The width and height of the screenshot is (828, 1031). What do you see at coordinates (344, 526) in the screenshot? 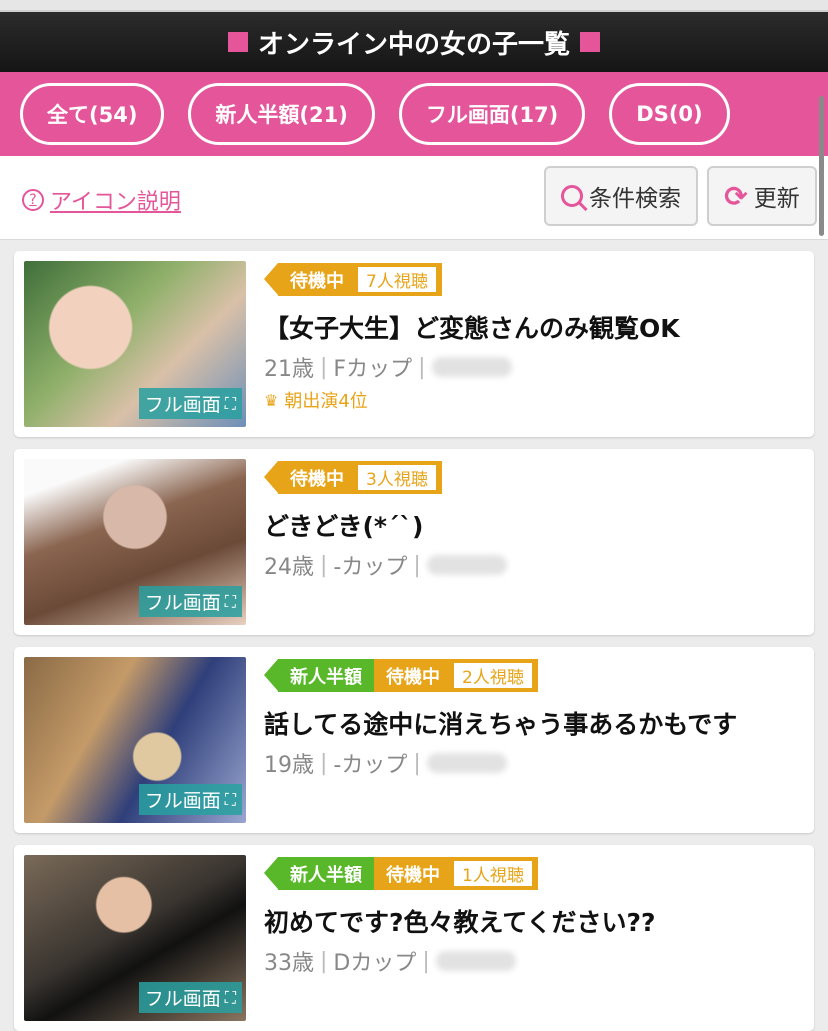
I see `performer-title: どきどき(*´`)` at bounding box center [344, 526].